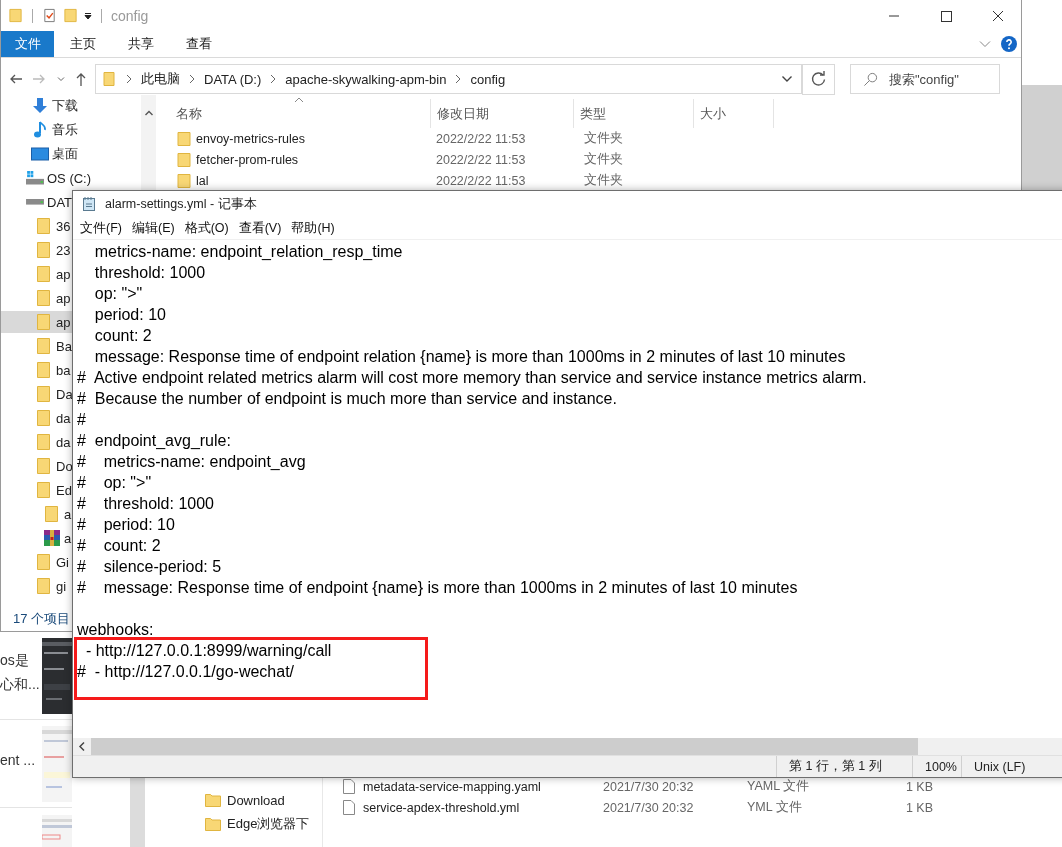 The width and height of the screenshot is (1062, 847). What do you see at coordinates (251, 138) in the screenshot?
I see `file-name: envoy-metrics-rules` at bounding box center [251, 138].